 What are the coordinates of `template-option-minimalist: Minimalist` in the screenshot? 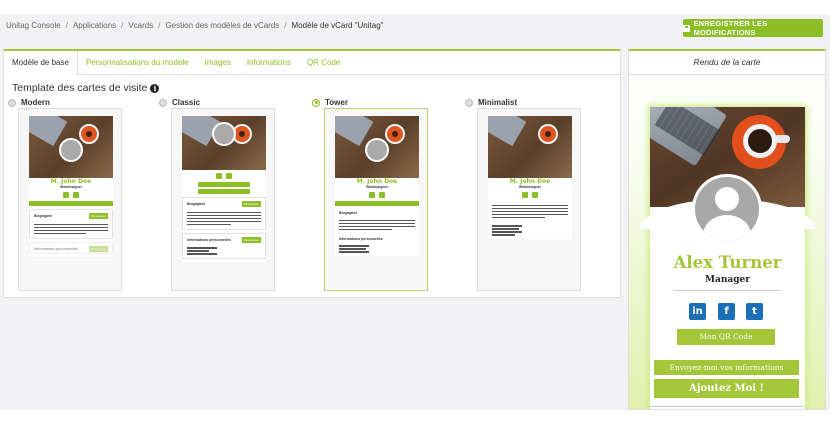 It's located at (491, 102).